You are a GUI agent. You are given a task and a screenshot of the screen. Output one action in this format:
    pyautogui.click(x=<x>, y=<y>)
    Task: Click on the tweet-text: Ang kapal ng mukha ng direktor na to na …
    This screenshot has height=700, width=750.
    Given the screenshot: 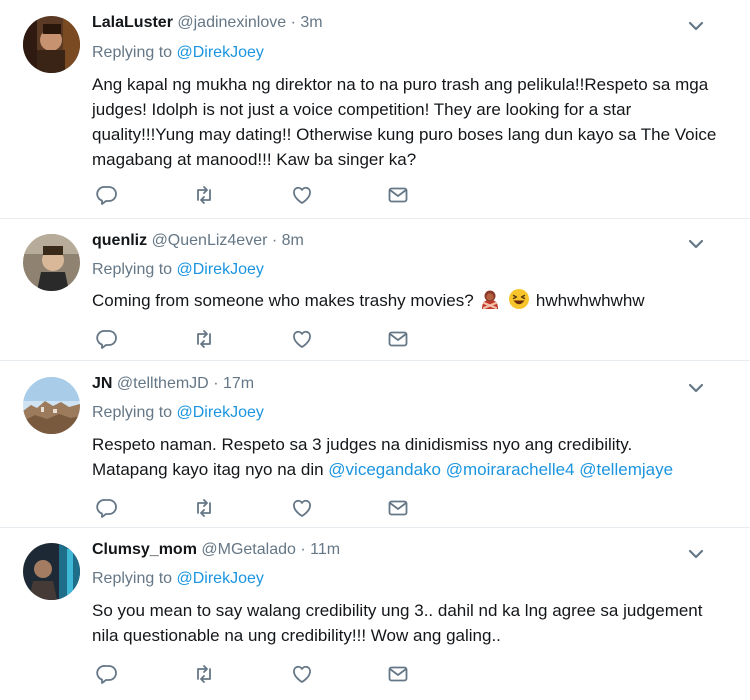 What is the action you would take?
    pyautogui.click(x=404, y=122)
    